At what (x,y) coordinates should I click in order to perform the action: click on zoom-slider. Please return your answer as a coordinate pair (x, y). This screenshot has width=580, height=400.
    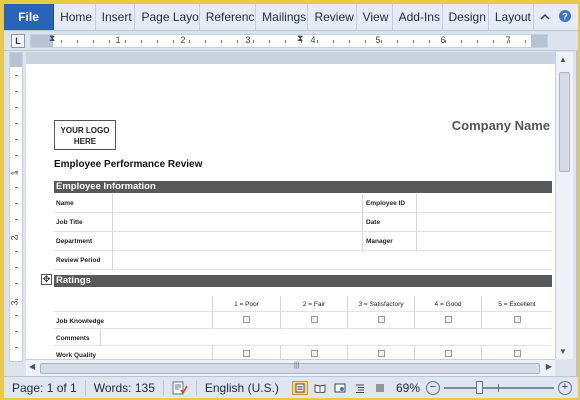
    Looking at the image, I should click on (499, 387).